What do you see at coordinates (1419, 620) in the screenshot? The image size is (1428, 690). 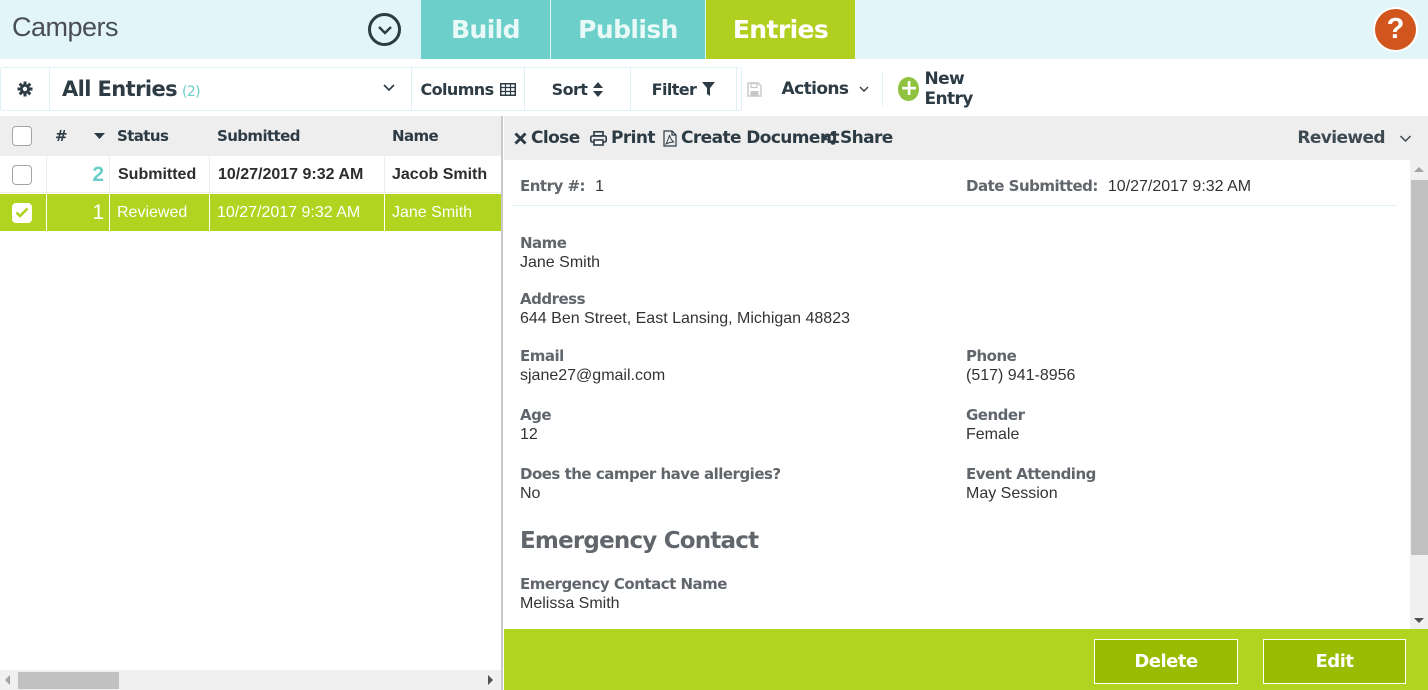 I see `scroll-down-arrow-icon` at bounding box center [1419, 620].